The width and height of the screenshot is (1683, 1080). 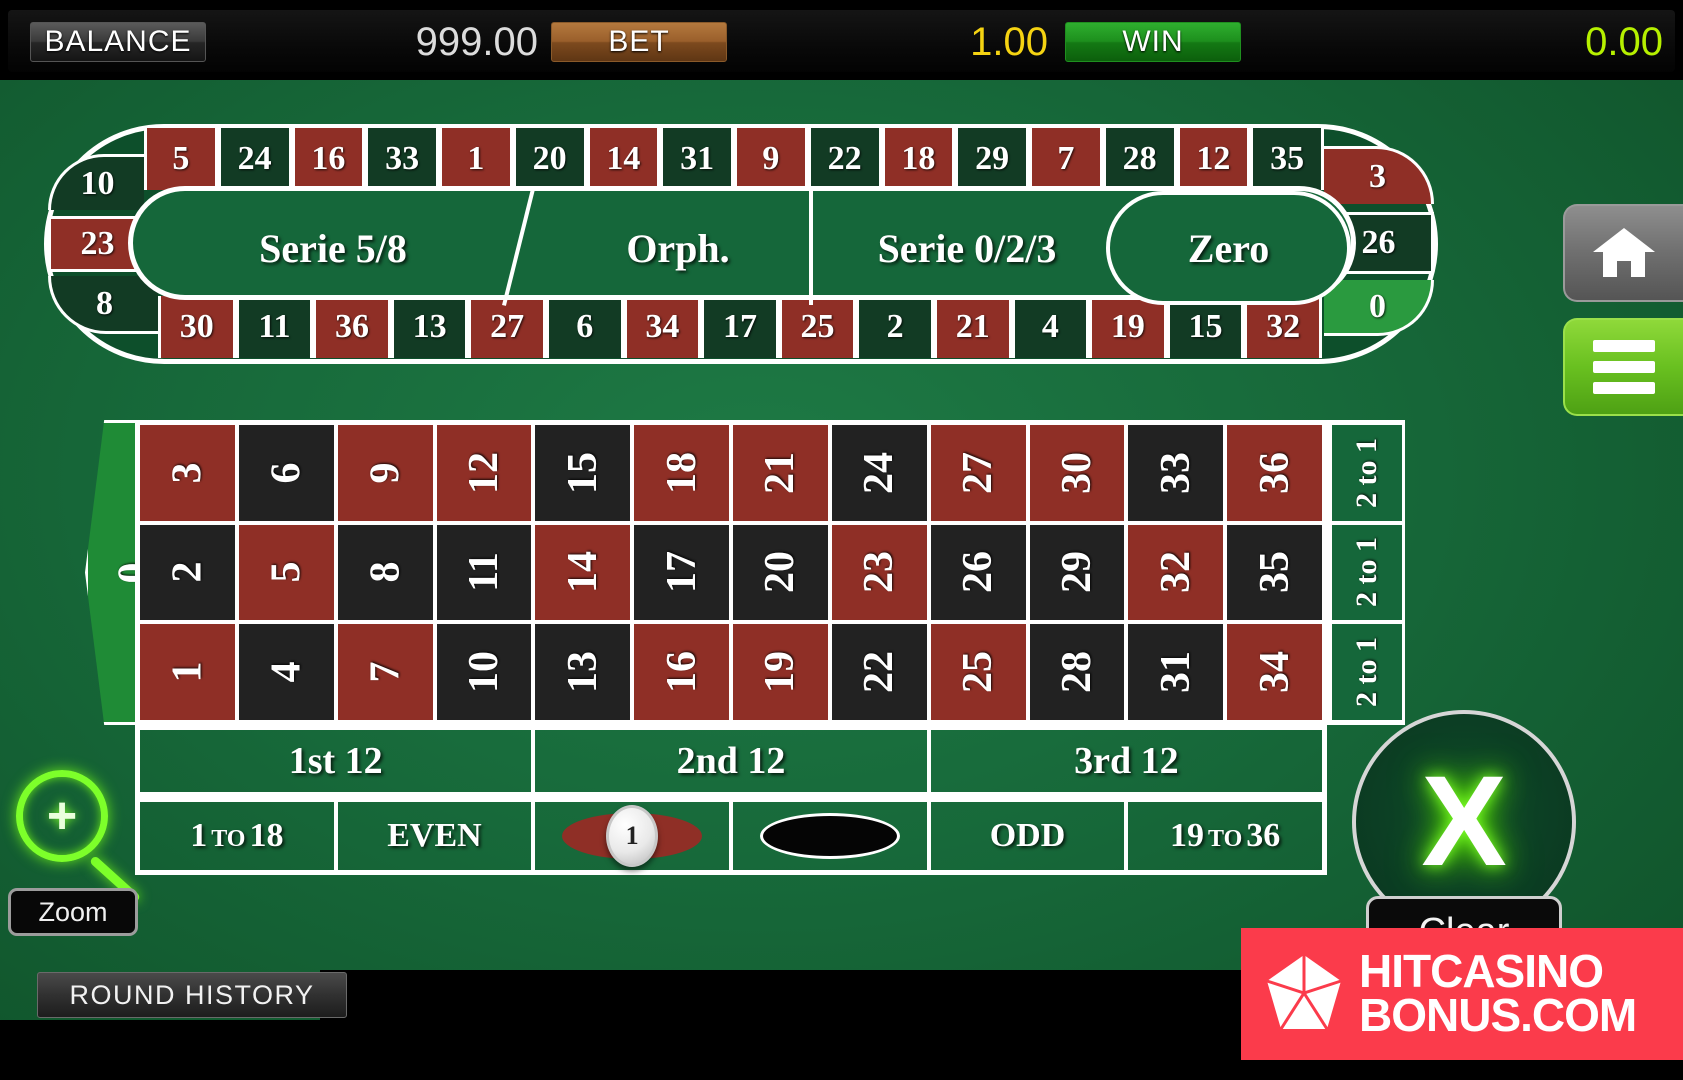 I want to click on bet-cell-number: 26, so click(x=978, y=572).